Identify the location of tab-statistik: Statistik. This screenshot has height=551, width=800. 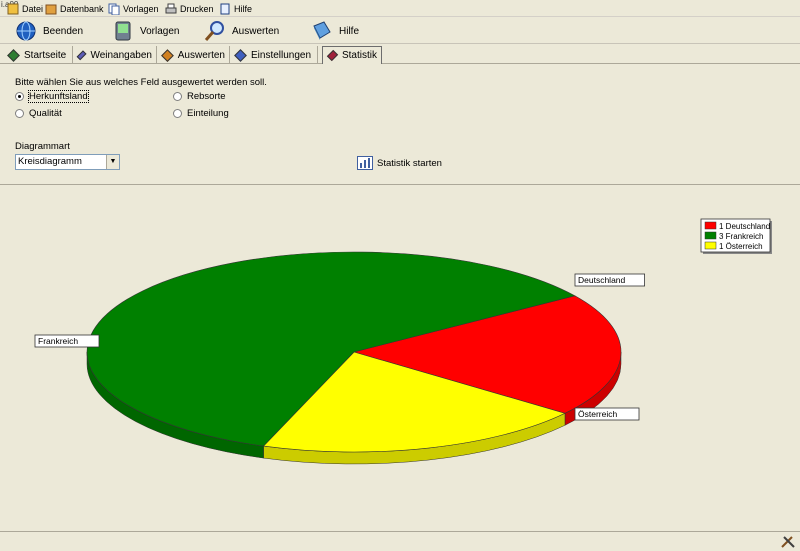
(352, 55).